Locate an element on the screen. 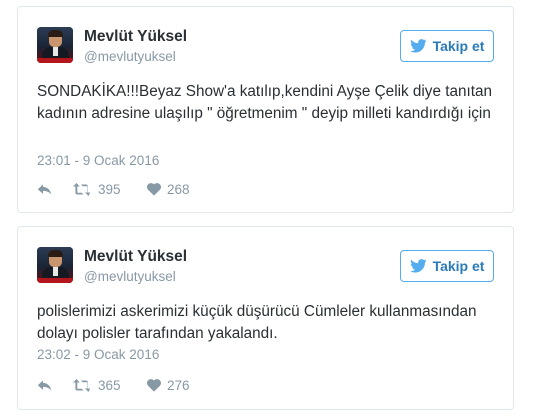 The image size is (536, 420). like-button: 268 is located at coordinates (168, 189).